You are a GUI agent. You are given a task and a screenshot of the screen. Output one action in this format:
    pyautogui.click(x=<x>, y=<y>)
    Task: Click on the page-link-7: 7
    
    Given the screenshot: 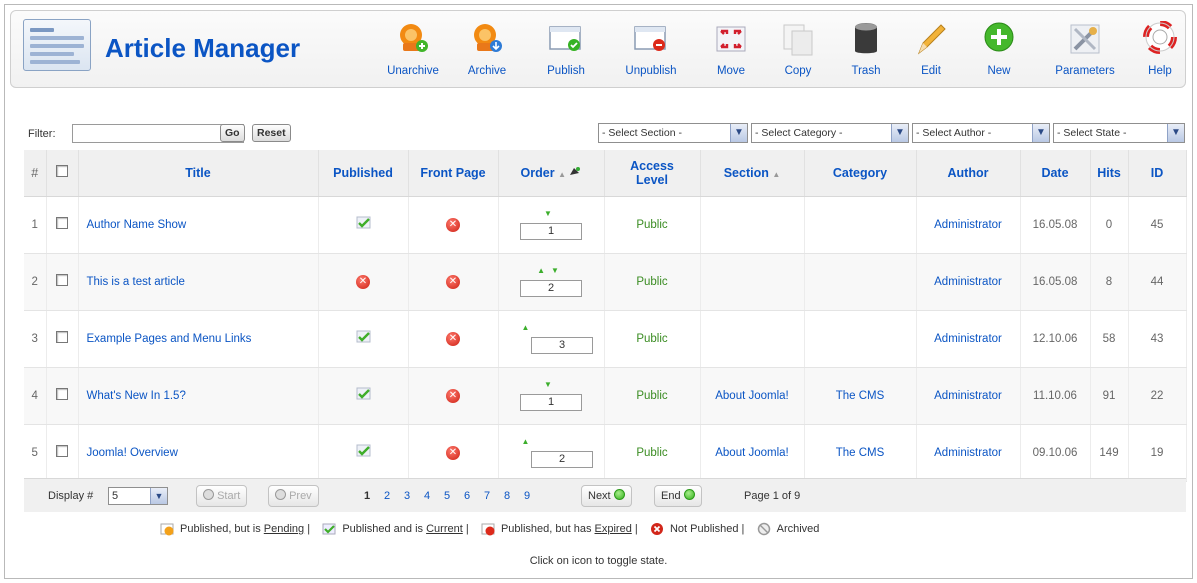 What is the action you would take?
    pyautogui.click(x=487, y=496)
    